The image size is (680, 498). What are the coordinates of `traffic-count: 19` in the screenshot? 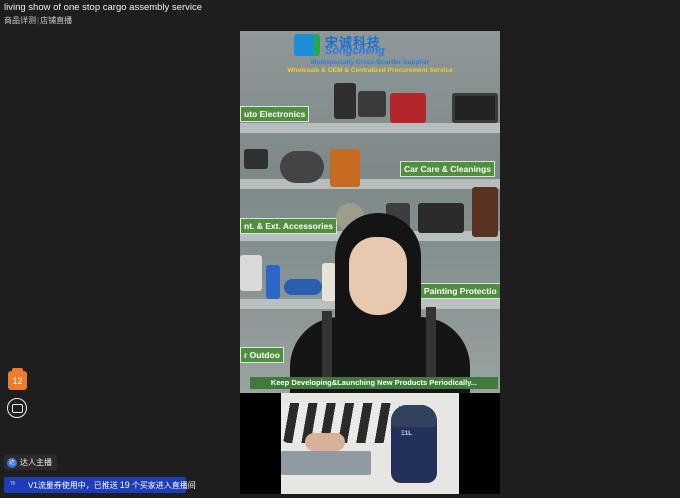 It's located at (124, 485).